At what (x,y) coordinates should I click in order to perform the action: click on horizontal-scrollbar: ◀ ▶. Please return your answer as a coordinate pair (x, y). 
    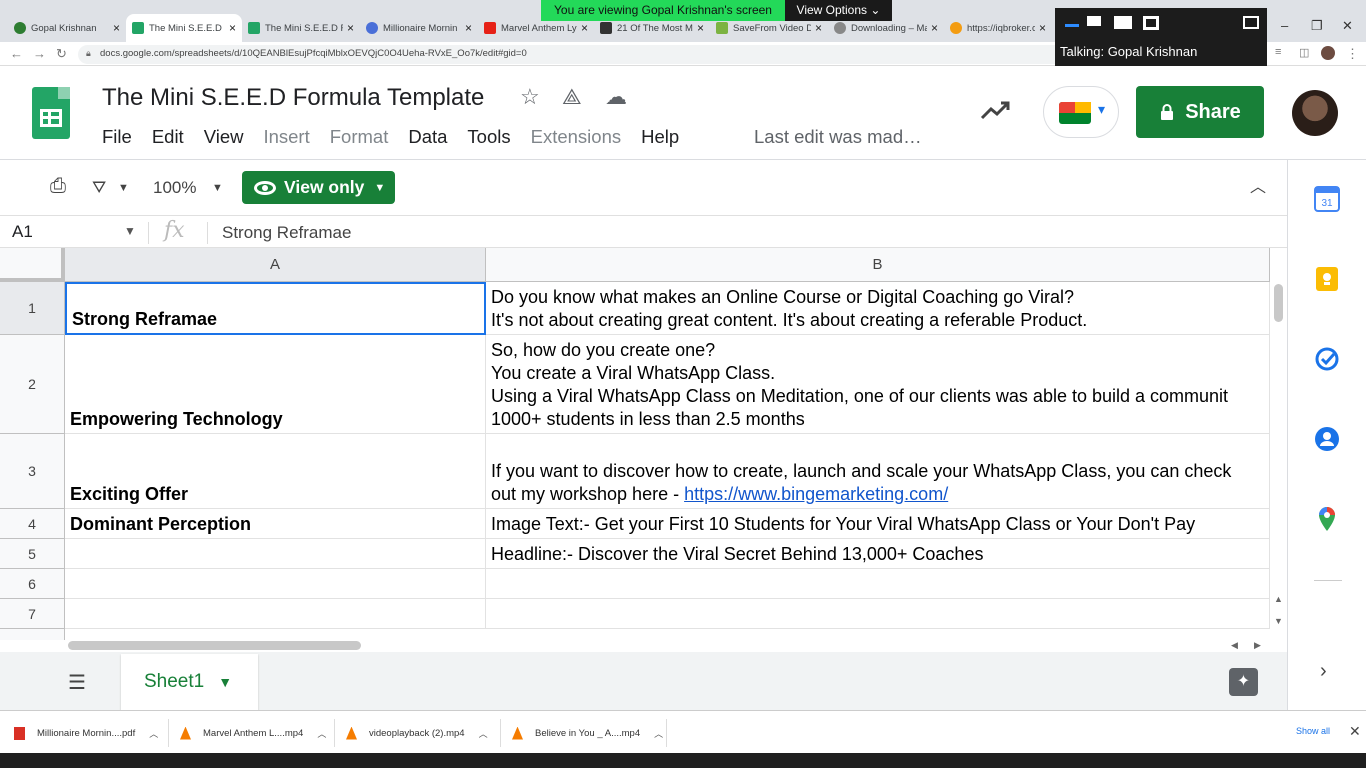
    Looking at the image, I should click on (643, 646).